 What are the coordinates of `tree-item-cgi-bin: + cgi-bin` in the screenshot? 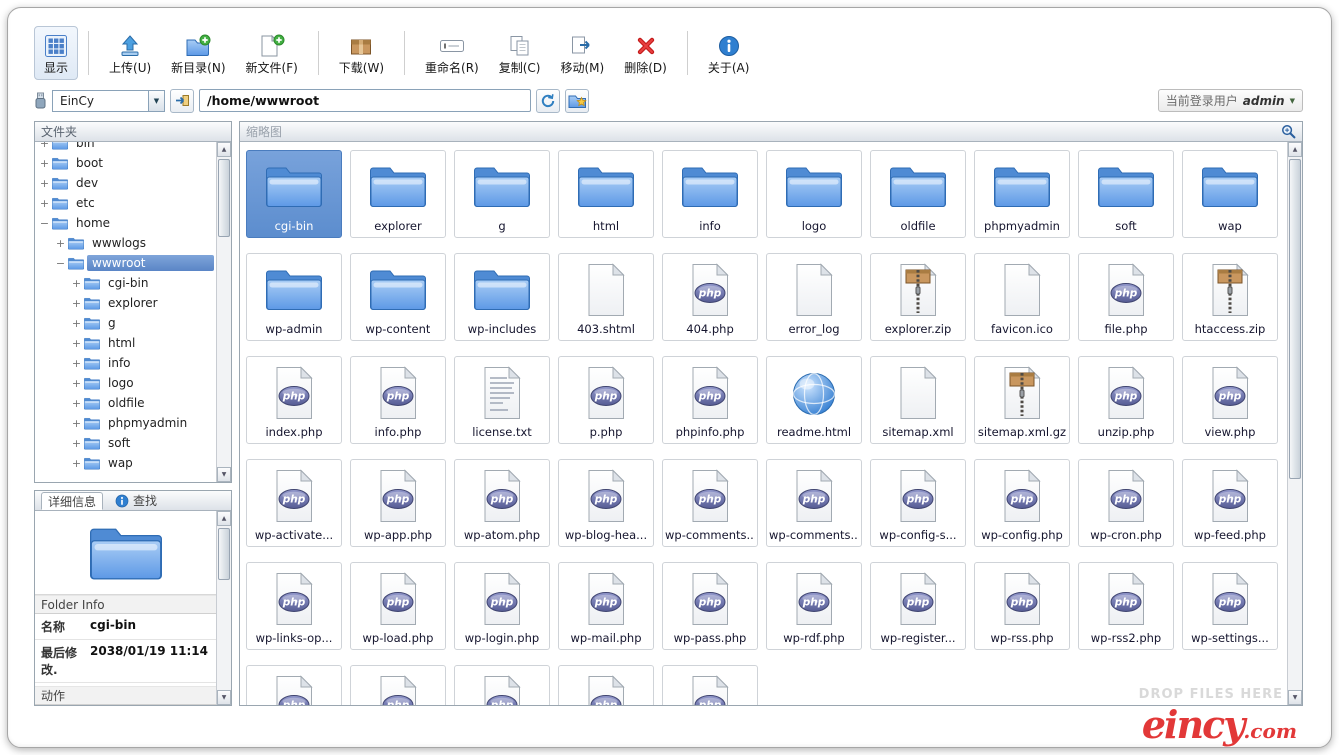 It's located at (125, 283).